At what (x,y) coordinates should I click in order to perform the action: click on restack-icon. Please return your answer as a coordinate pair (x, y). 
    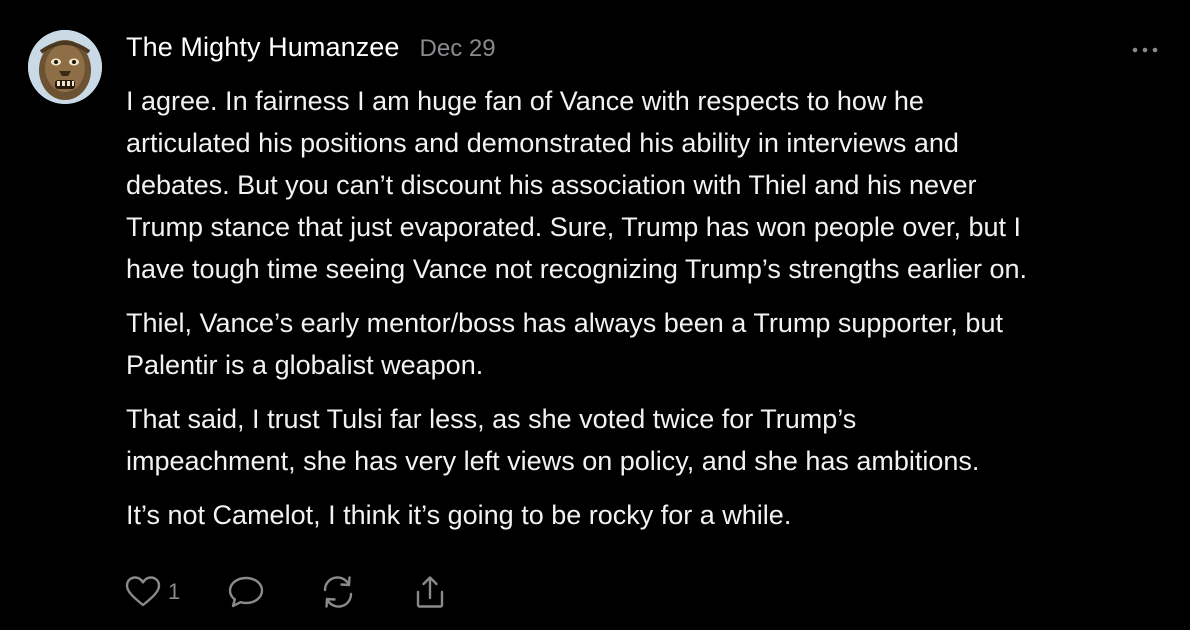
    Looking at the image, I should click on (338, 592).